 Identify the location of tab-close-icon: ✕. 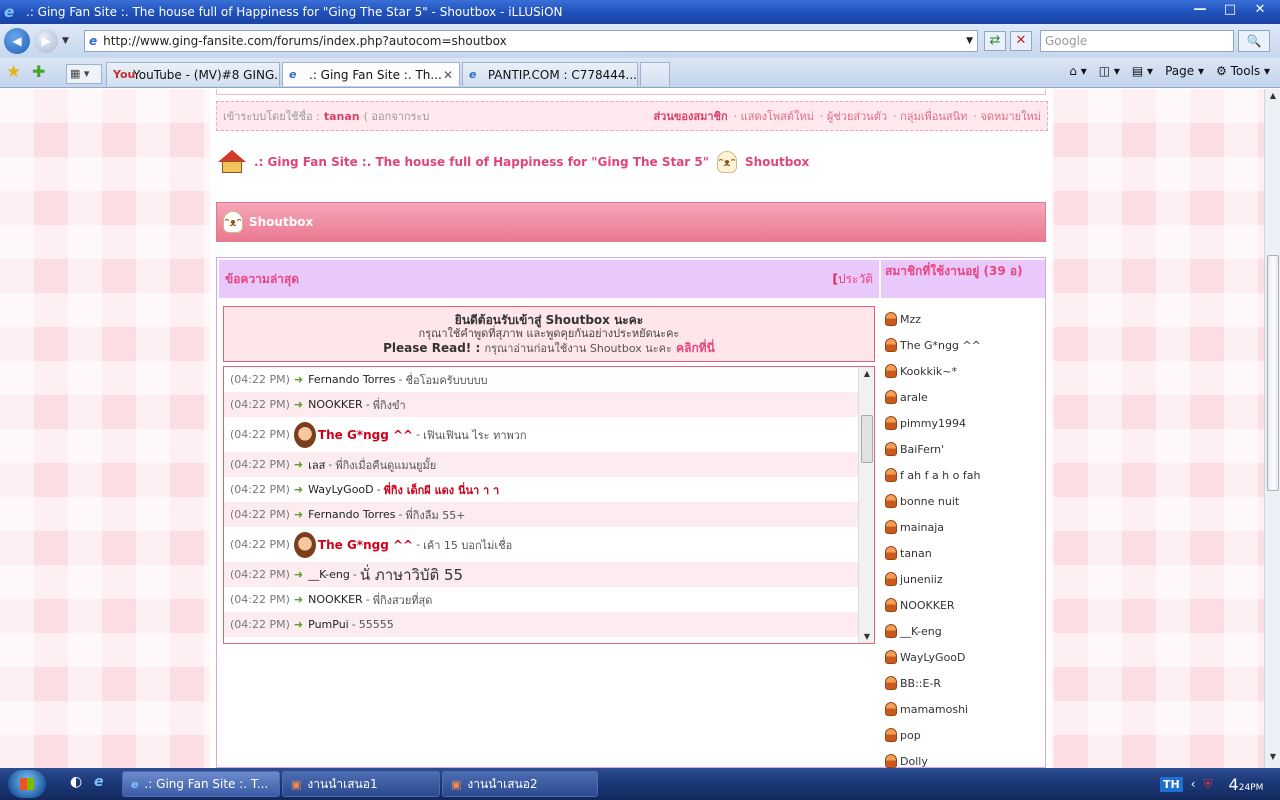
(448, 75).